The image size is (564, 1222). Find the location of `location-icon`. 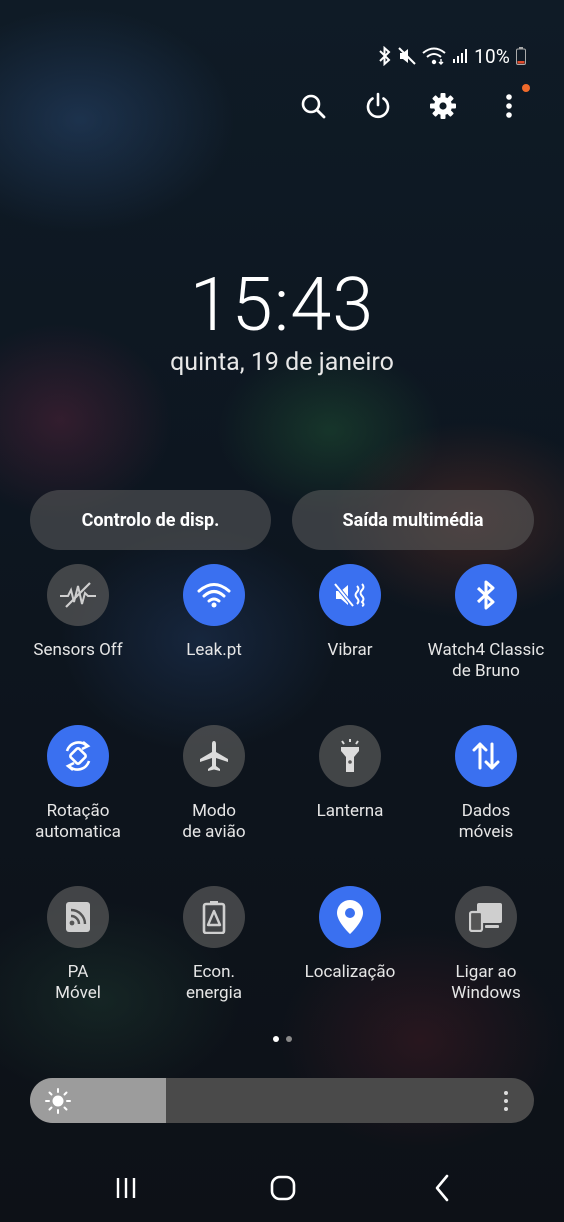

location-icon is located at coordinates (350, 917).